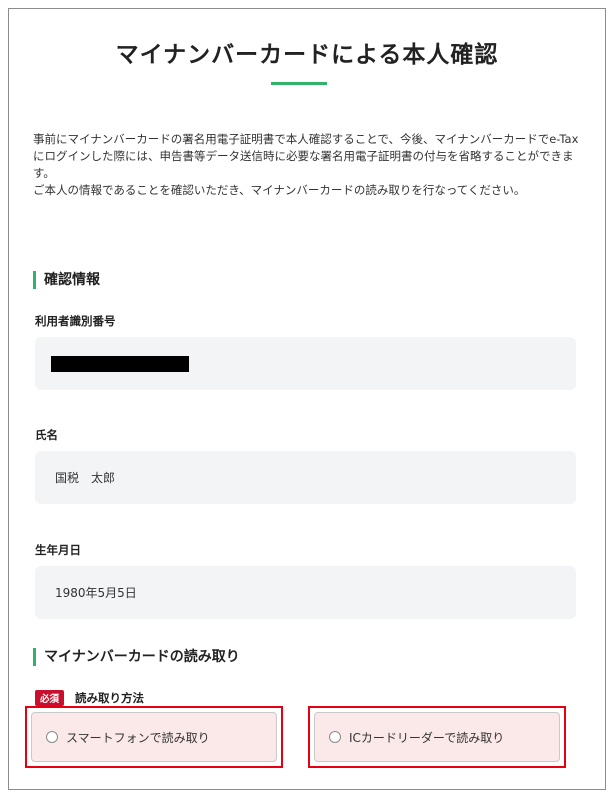 The image size is (616, 800). What do you see at coordinates (427, 737) in the screenshot?
I see `option-label: ICカードリーダーで読み取り` at bounding box center [427, 737].